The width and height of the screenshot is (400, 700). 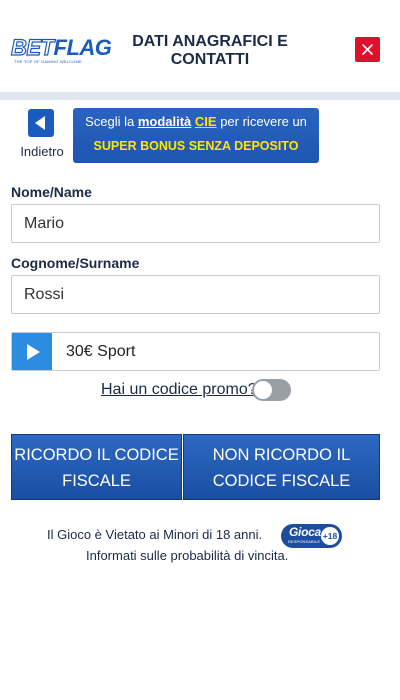 What do you see at coordinates (32, 47) in the screenshot?
I see `logo-bet: BET` at bounding box center [32, 47].